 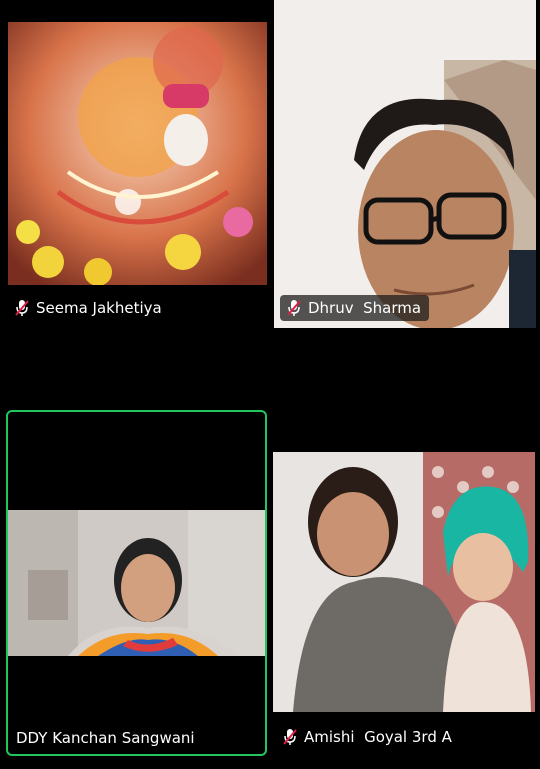 I want to click on participant-name: Seema Jakhetiya, so click(x=99, y=308).